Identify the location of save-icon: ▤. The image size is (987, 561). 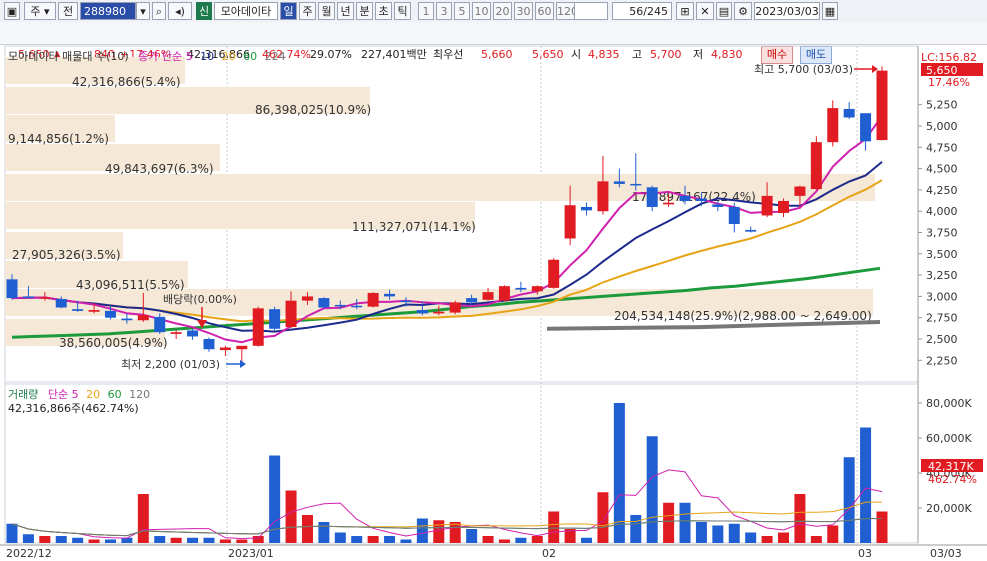
(724, 11).